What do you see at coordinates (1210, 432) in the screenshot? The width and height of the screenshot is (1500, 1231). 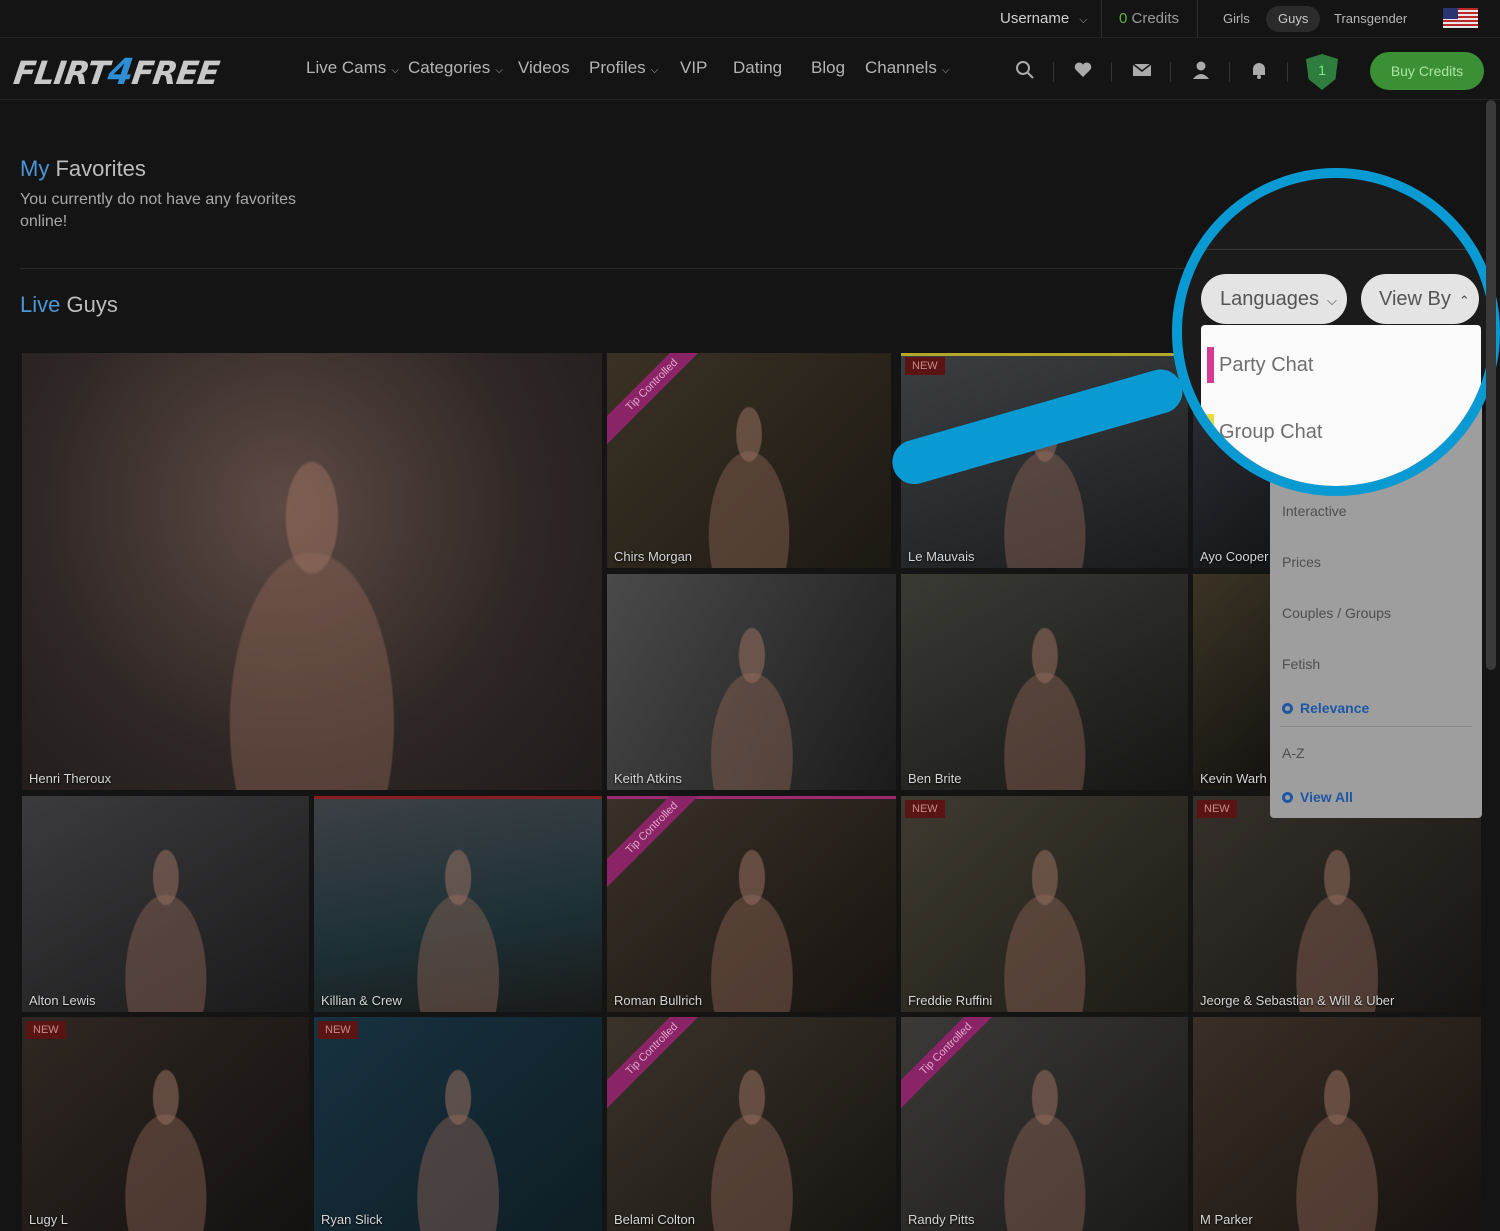 I see `group-chat-marker` at bounding box center [1210, 432].